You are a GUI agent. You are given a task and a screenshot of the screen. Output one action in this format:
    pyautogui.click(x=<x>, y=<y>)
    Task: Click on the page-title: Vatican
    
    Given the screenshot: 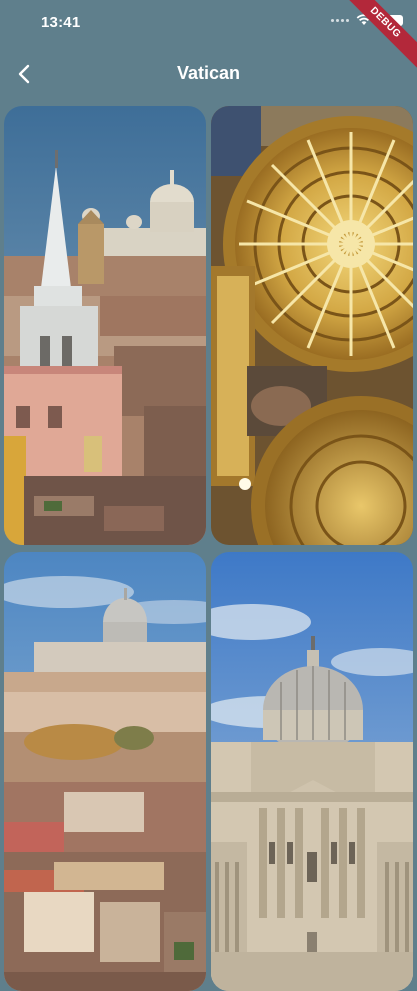 What is the action you would take?
    pyautogui.click(x=208, y=73)
    